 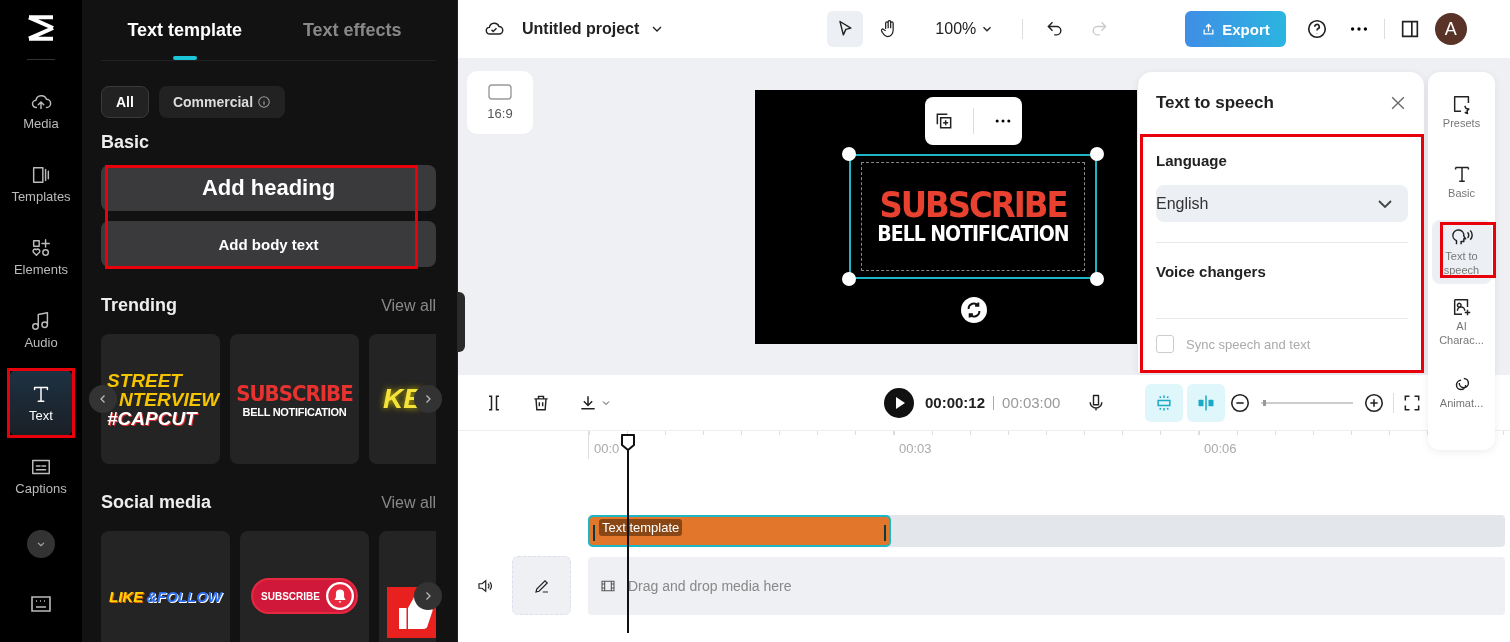 What do you see at coordinates (339, 596) in the screenshot?
I see `bell-icon` at bounding box center [339, 596].